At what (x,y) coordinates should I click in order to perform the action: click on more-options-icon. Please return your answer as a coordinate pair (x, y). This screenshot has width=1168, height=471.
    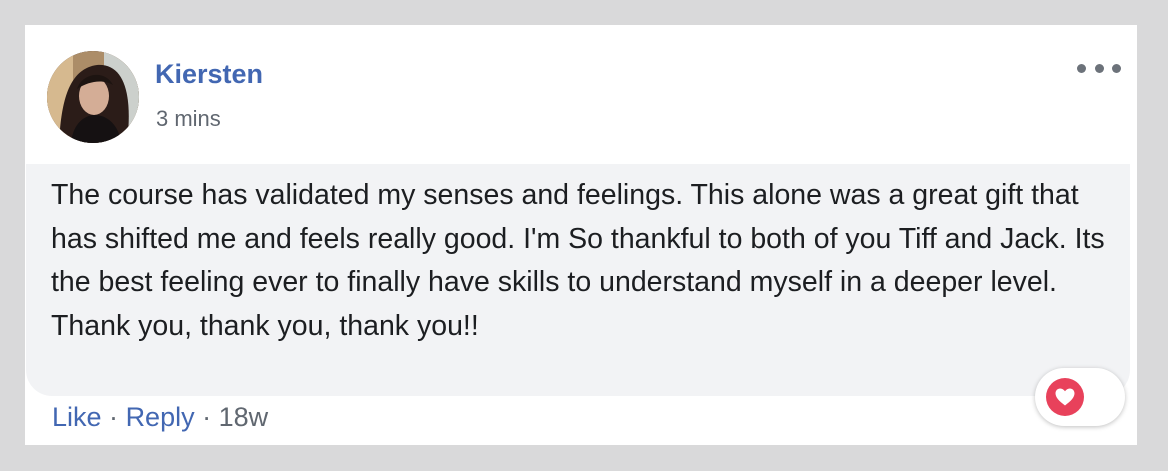
    Looking at the image, I should click on (1099, 68).